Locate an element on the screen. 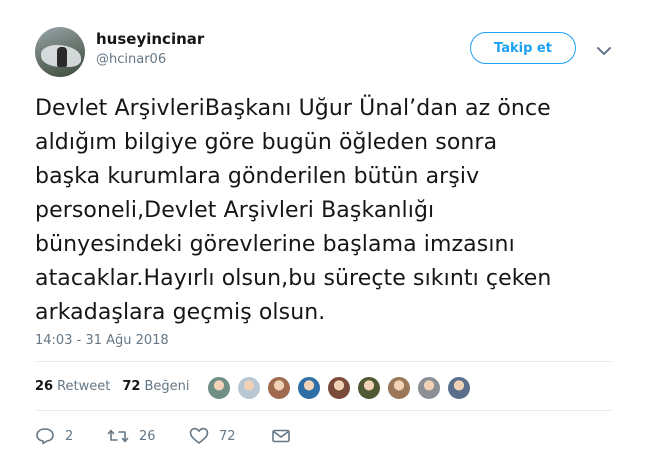 This screenshot has height=470, width=648. like-button: 72 is located at coordinates (230, 436).